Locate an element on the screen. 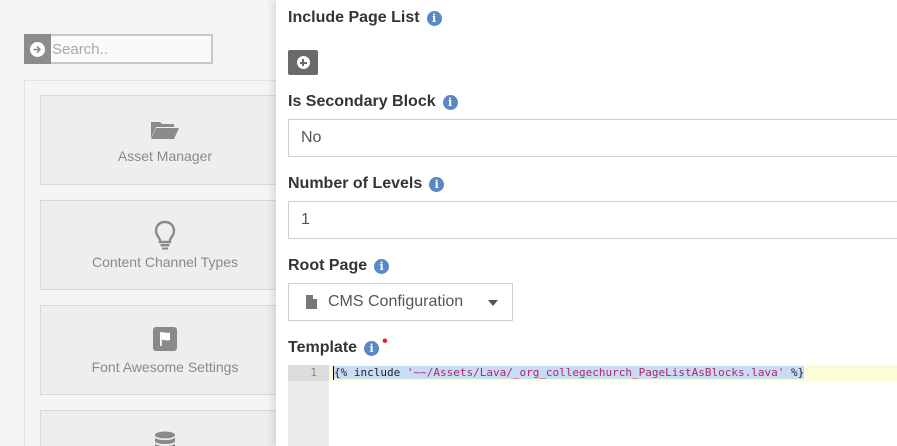 The width and height of the screenshot is (897, 446). is-secondary-block-text: Is Secondary Block is located at coordinates (362, 101).